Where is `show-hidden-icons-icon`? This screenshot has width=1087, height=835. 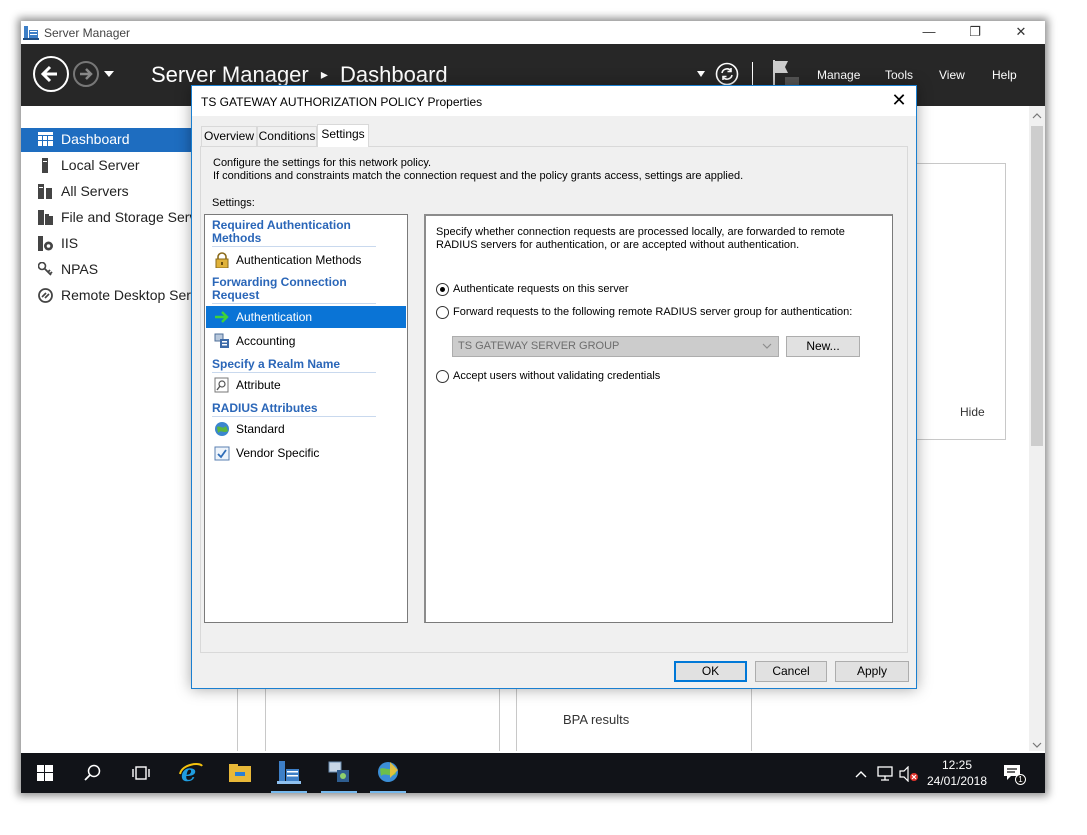 show-hidden-icons-icon is located at coordinates (861, 774).